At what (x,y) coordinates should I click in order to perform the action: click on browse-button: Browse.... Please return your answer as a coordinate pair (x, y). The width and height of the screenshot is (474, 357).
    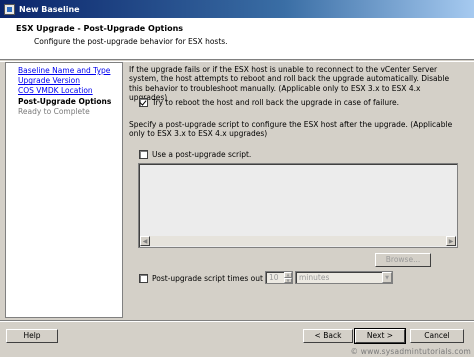
    Looking at the image, I should click on (403, 260).